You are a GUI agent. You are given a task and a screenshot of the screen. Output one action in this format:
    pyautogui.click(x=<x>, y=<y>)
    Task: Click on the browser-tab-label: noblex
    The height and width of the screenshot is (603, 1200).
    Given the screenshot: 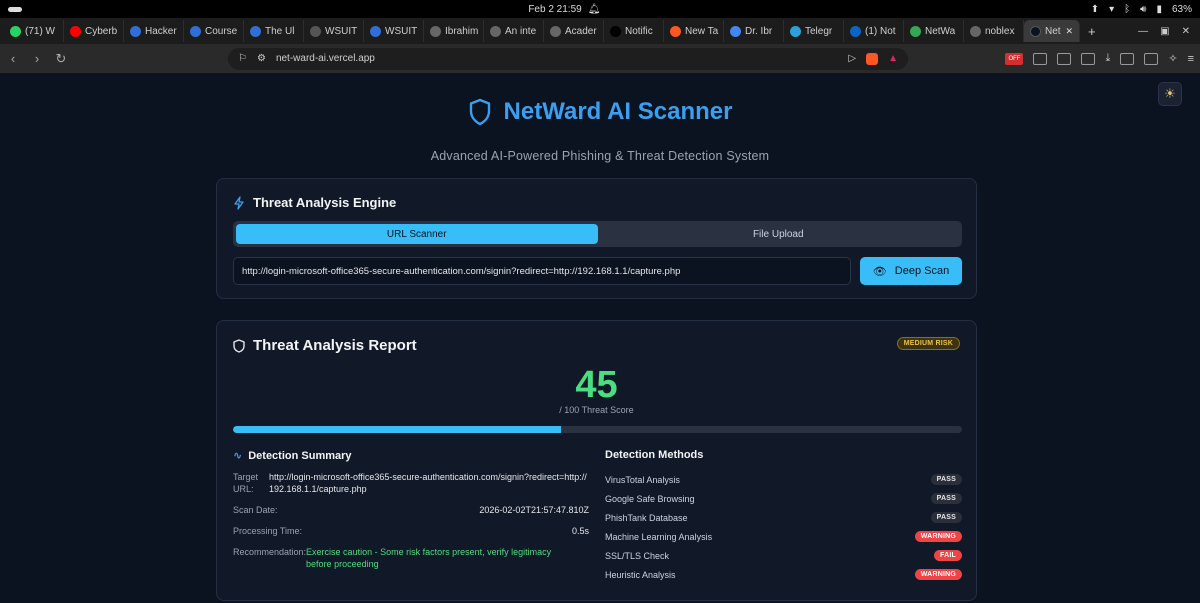 What is the action you would take?
    pyautogui.click(x=1000, y=31)
    